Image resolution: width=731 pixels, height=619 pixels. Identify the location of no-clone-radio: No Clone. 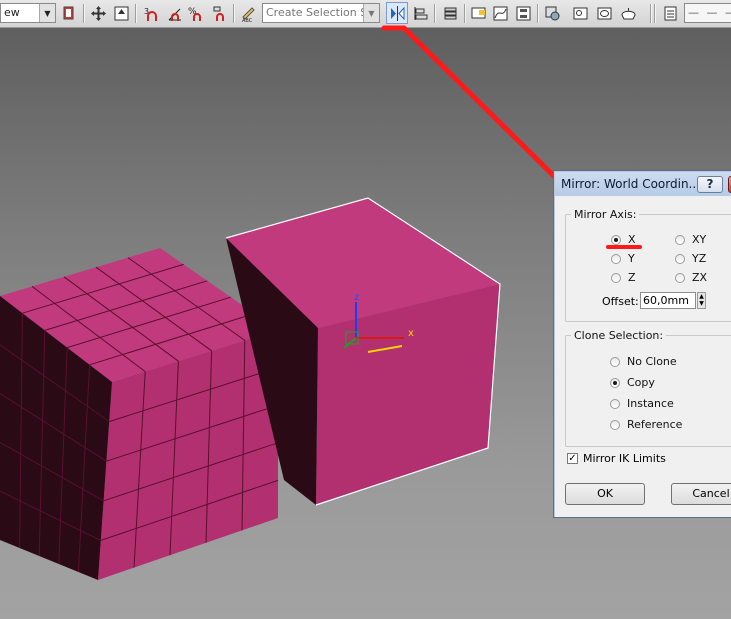
(643, 361).